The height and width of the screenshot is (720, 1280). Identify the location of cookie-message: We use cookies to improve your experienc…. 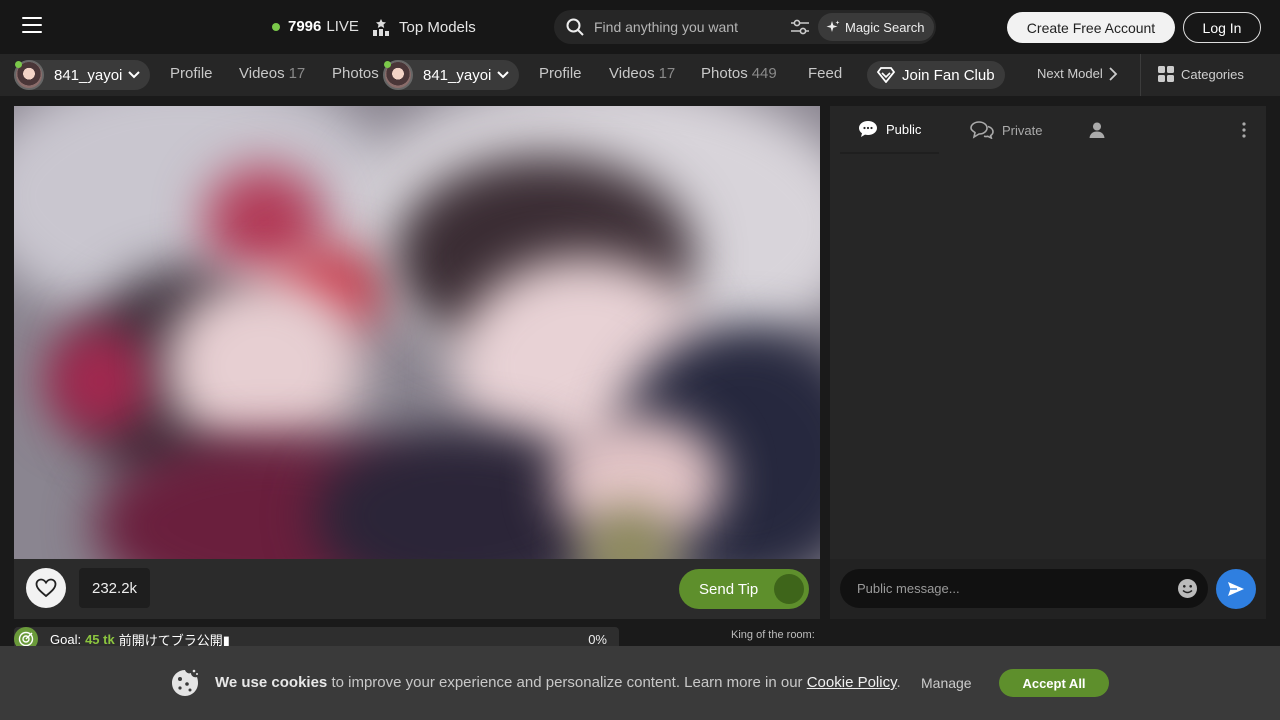
(558, 682).